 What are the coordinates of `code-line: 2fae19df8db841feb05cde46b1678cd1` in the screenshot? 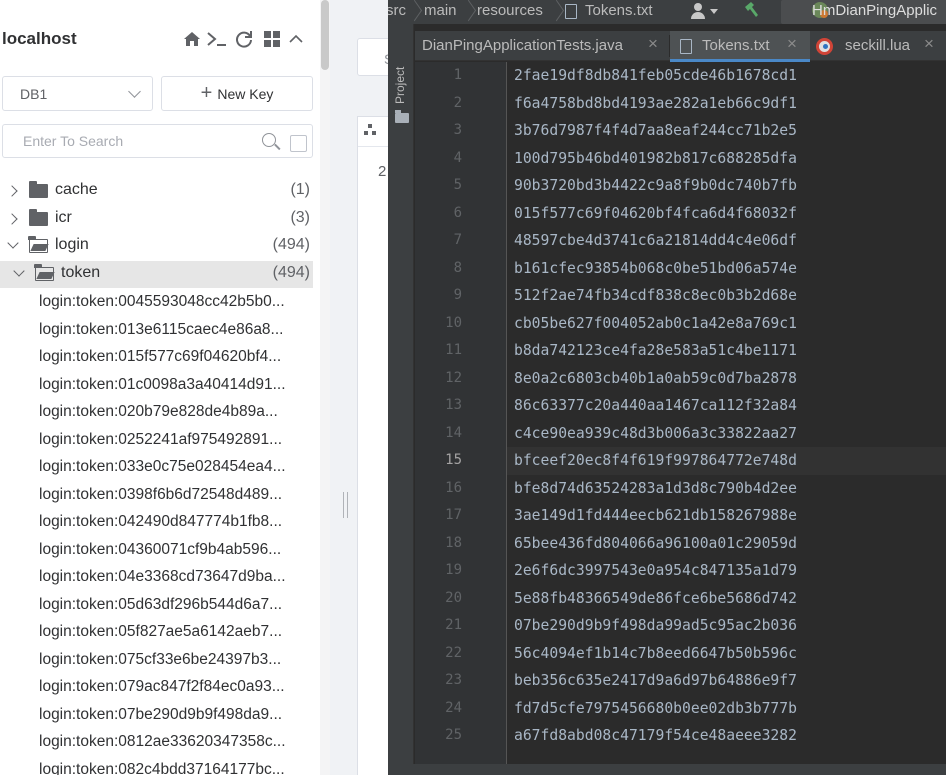 It's located at (655, 76).